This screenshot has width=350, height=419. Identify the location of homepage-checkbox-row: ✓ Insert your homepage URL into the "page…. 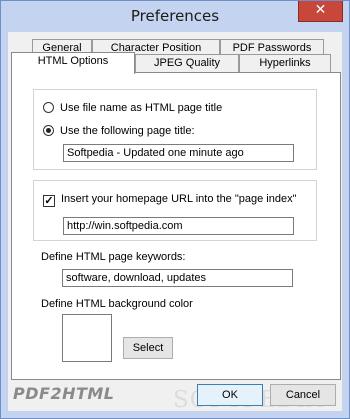
(170, 200).